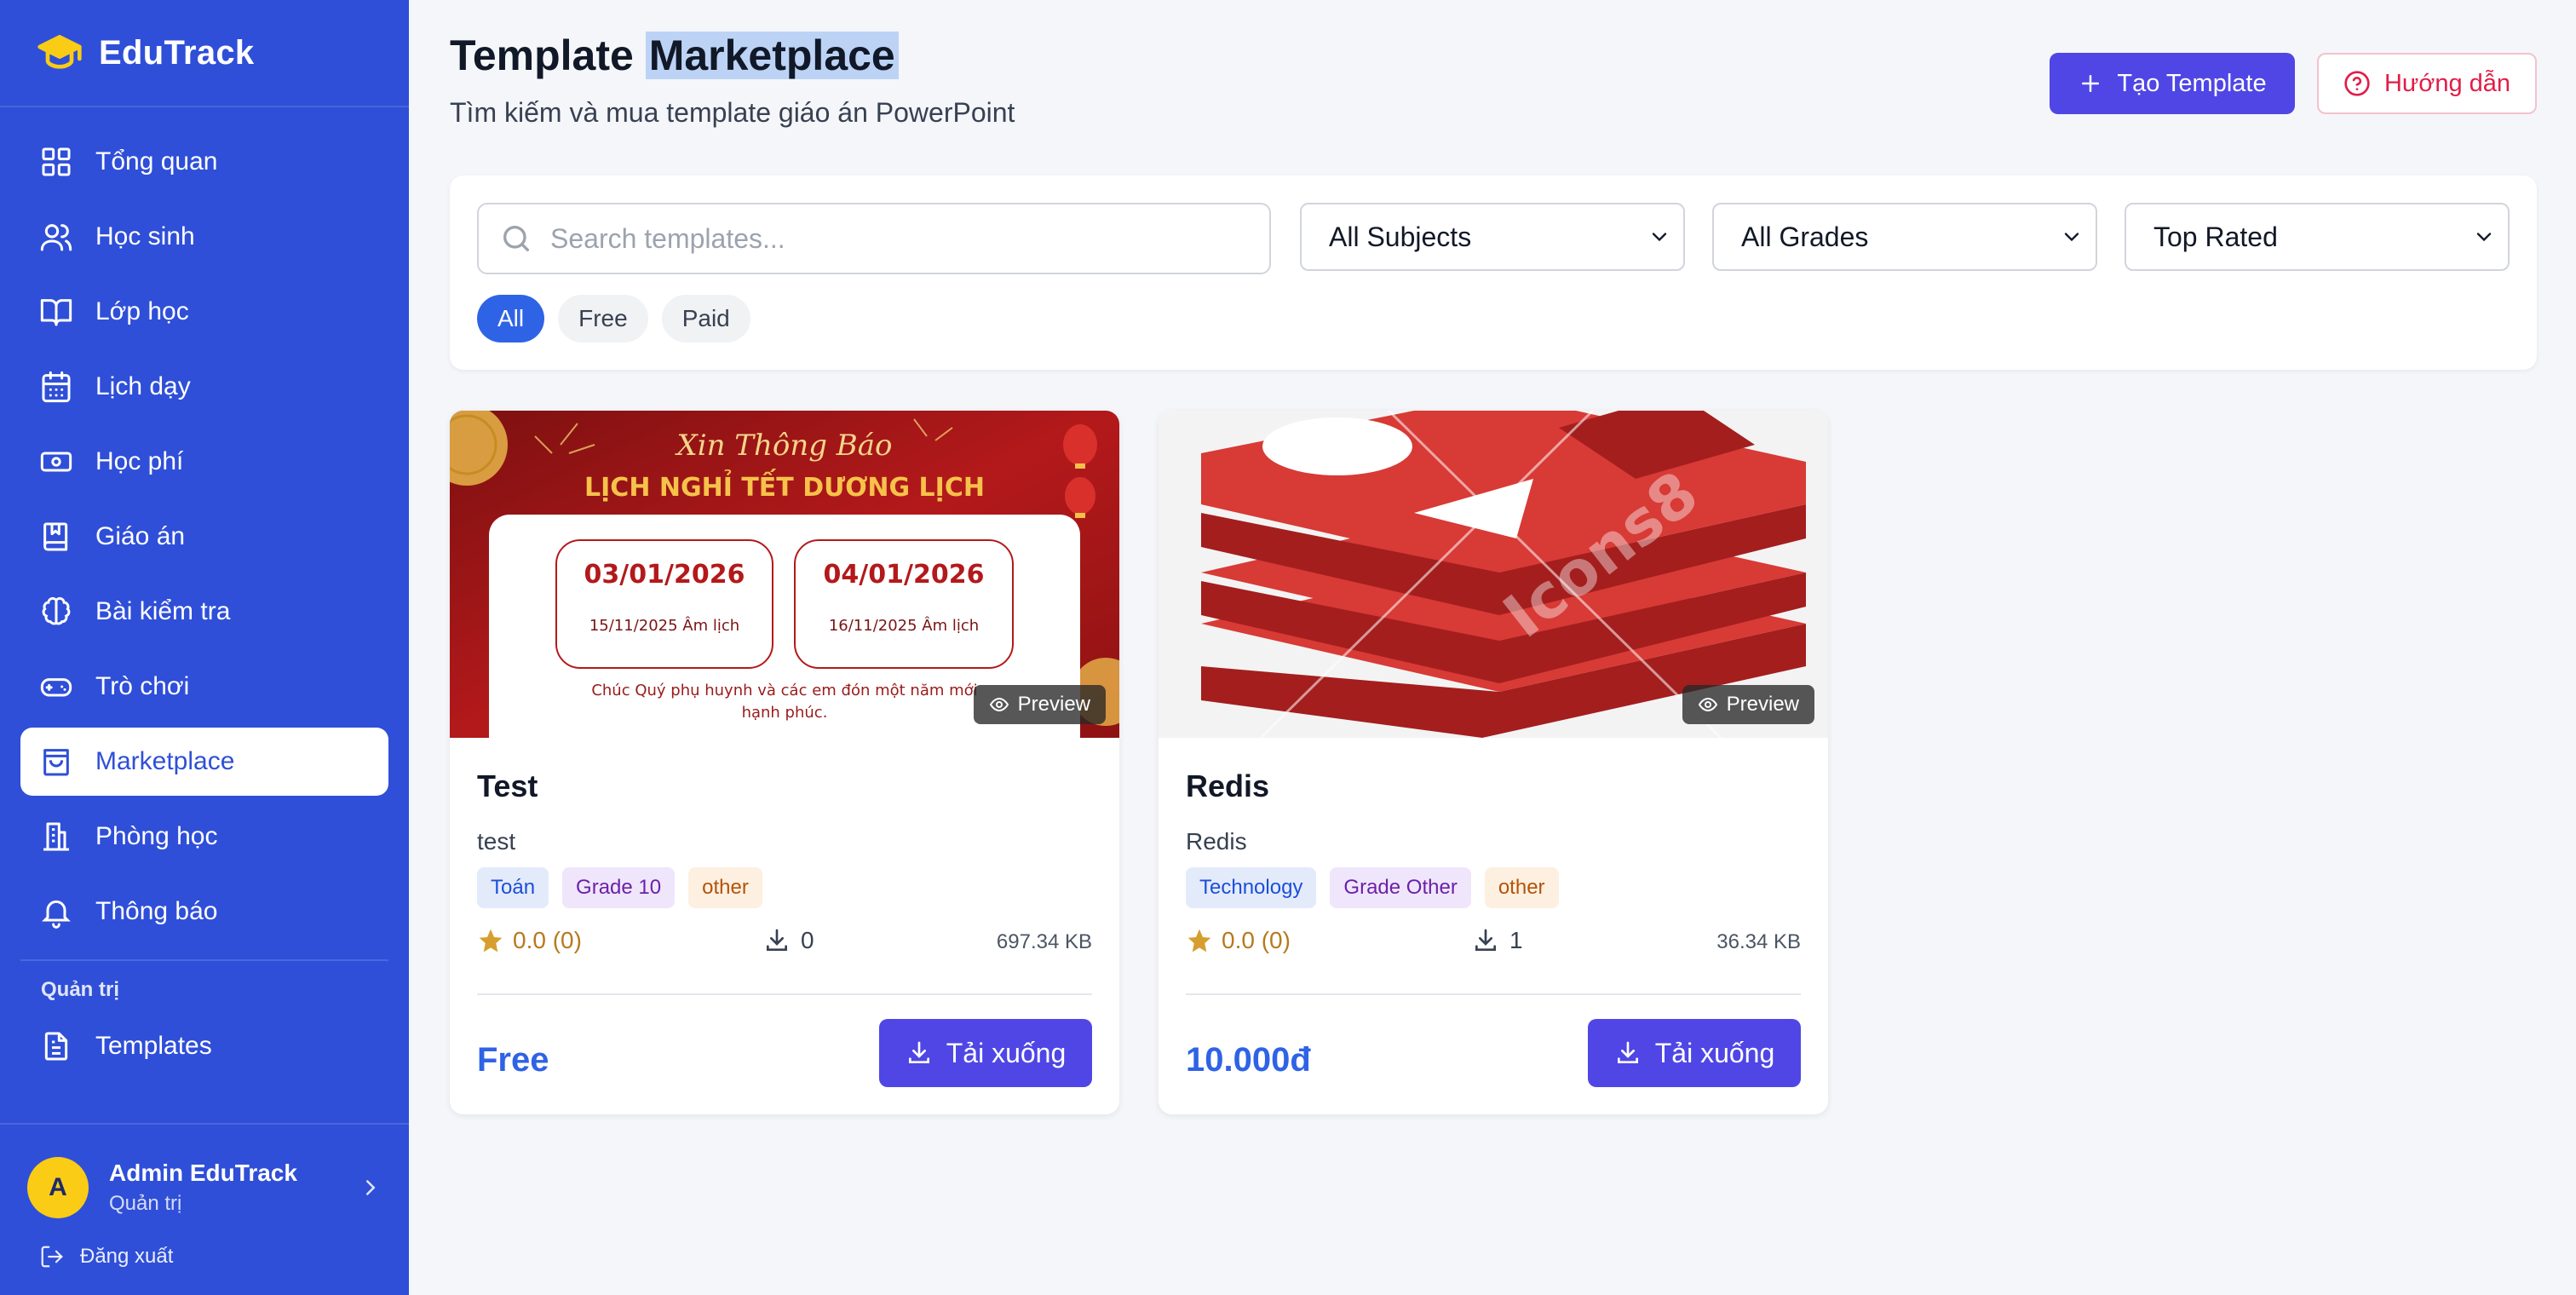 This screenshot has height=1295, width=2576. Describe the element at coordinates (56, 162) in the screenshot. I see `dashboard-icon` at that location.